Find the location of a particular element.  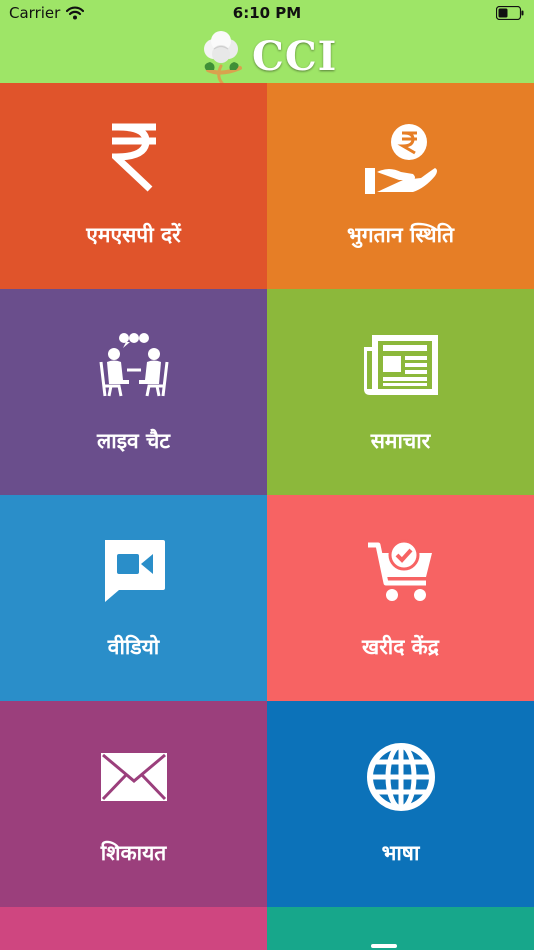

nav-bar: CCI is located at coordinates (267, 56).